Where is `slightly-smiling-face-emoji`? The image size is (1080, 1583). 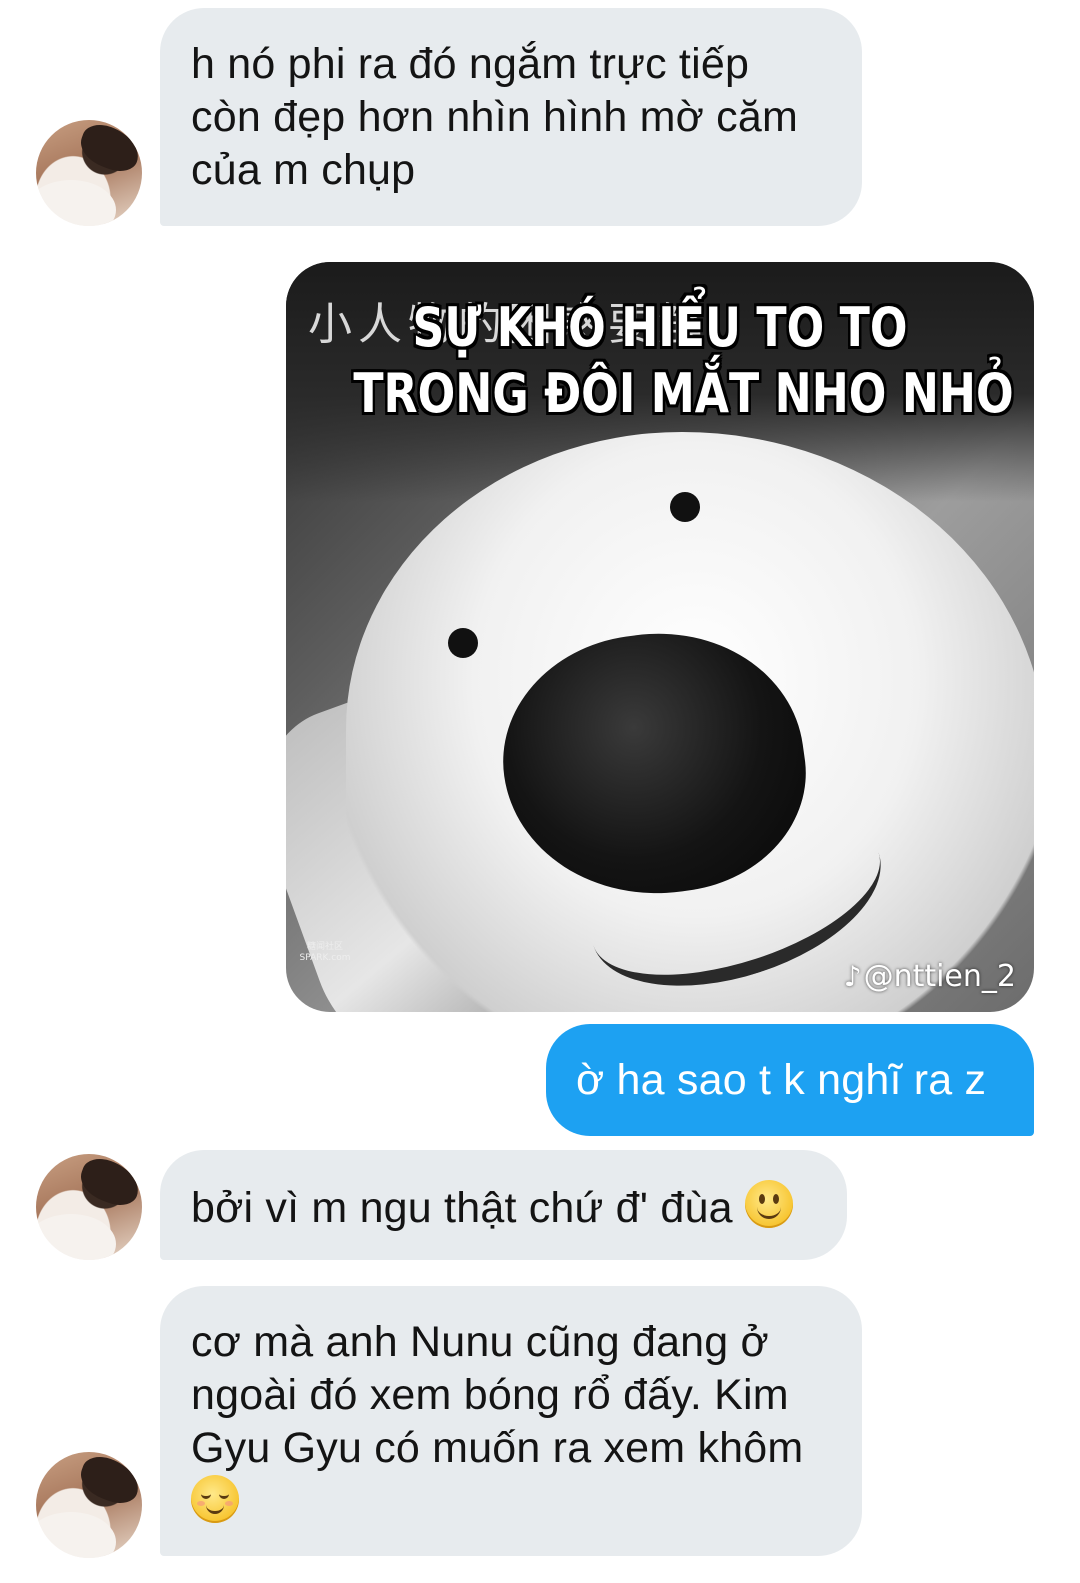
slightly-smiling-face-emoji is located at coordinates (768, 1204).